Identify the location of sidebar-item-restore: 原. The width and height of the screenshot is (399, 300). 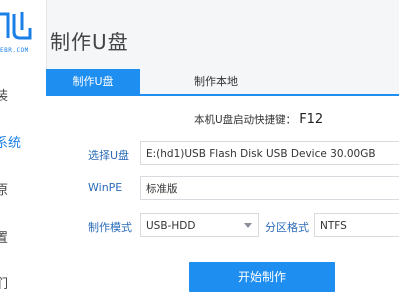
(23, 191).